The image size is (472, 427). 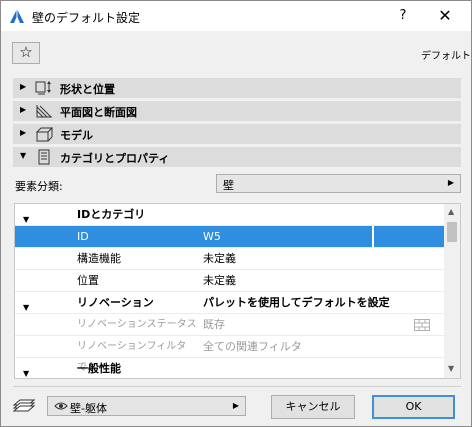 I want to click on section-model: ▶ モデル, so click(x=237, y=134).